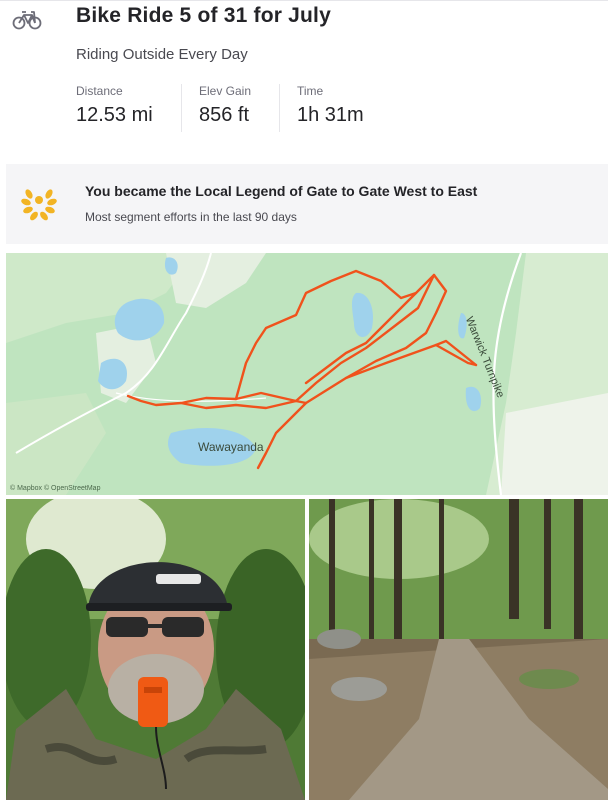  Describe the element at coordinates (231, 447) in the screenshot. I see `map-place-label: Wawayanda` at that location.